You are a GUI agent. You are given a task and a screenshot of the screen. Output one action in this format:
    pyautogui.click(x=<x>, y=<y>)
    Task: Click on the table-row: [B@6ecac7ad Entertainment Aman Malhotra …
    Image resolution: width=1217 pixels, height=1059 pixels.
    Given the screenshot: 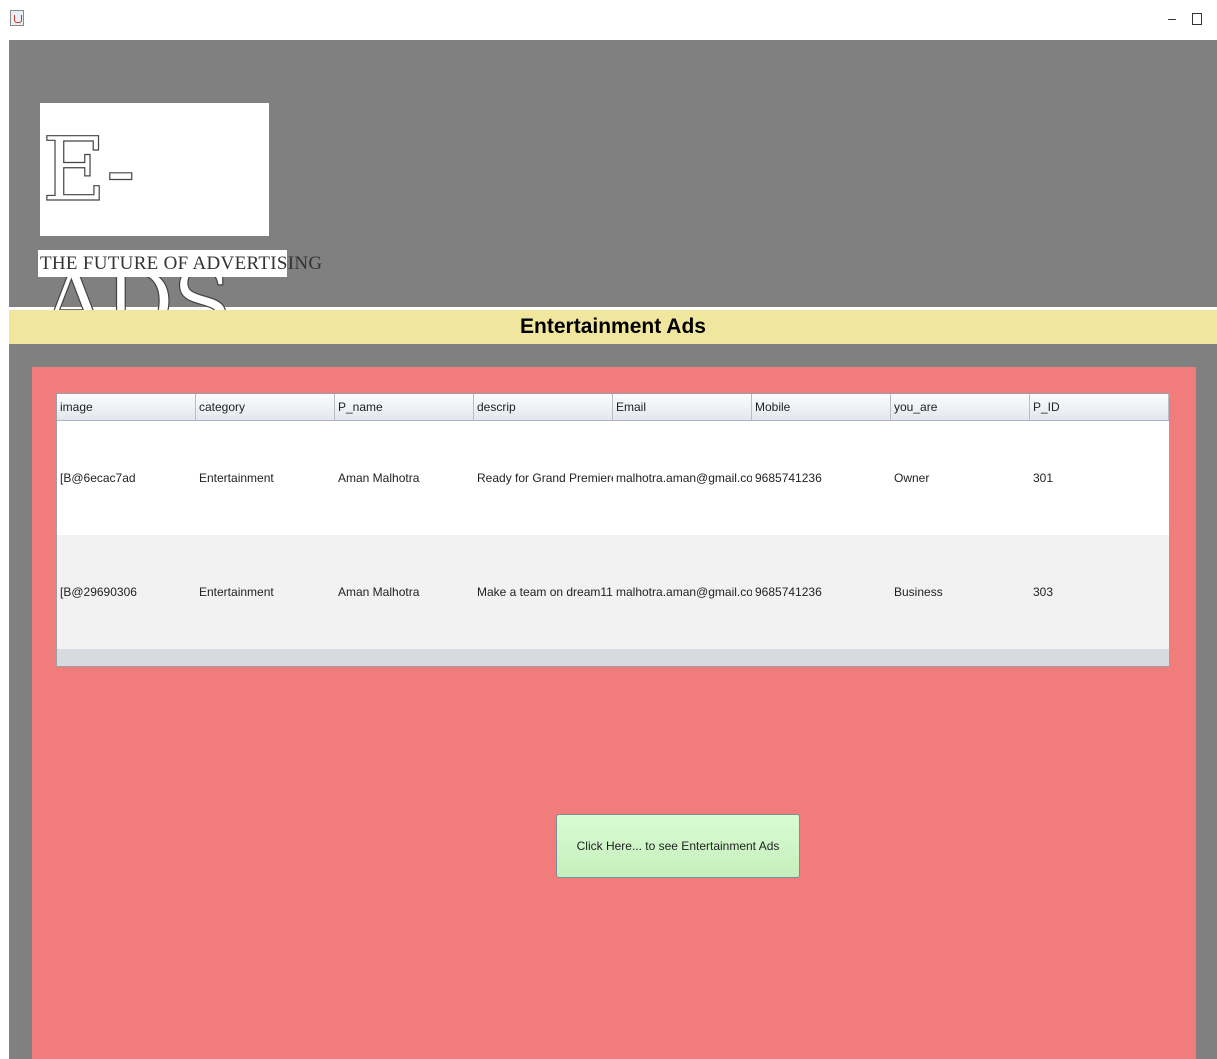 What is the action you would take?
    pyautogui.click(x=613, y=478)
    